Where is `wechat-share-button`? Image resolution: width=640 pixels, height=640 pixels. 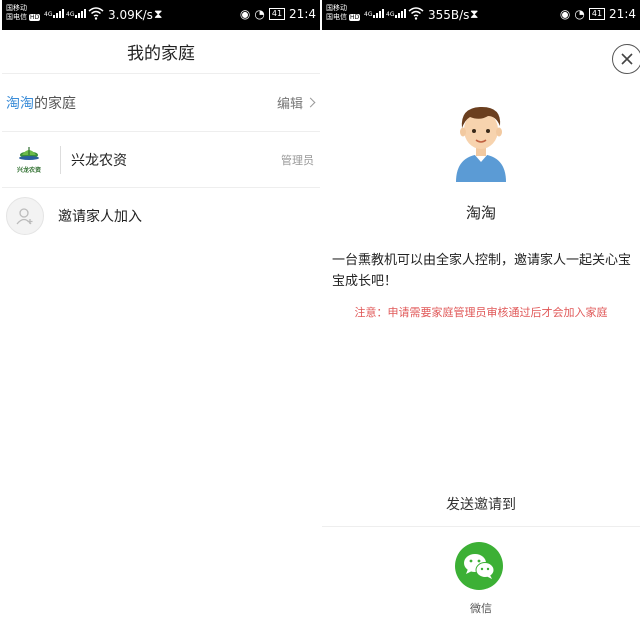 wechat-share-button is located at coordinates (479, 566).